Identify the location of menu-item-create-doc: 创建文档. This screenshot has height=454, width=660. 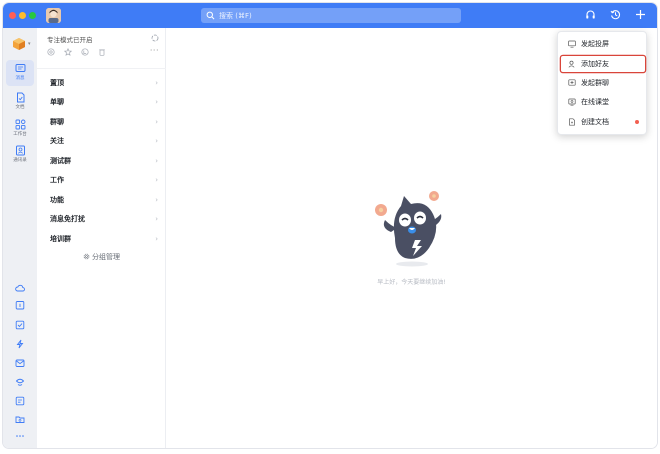
(603, 122).